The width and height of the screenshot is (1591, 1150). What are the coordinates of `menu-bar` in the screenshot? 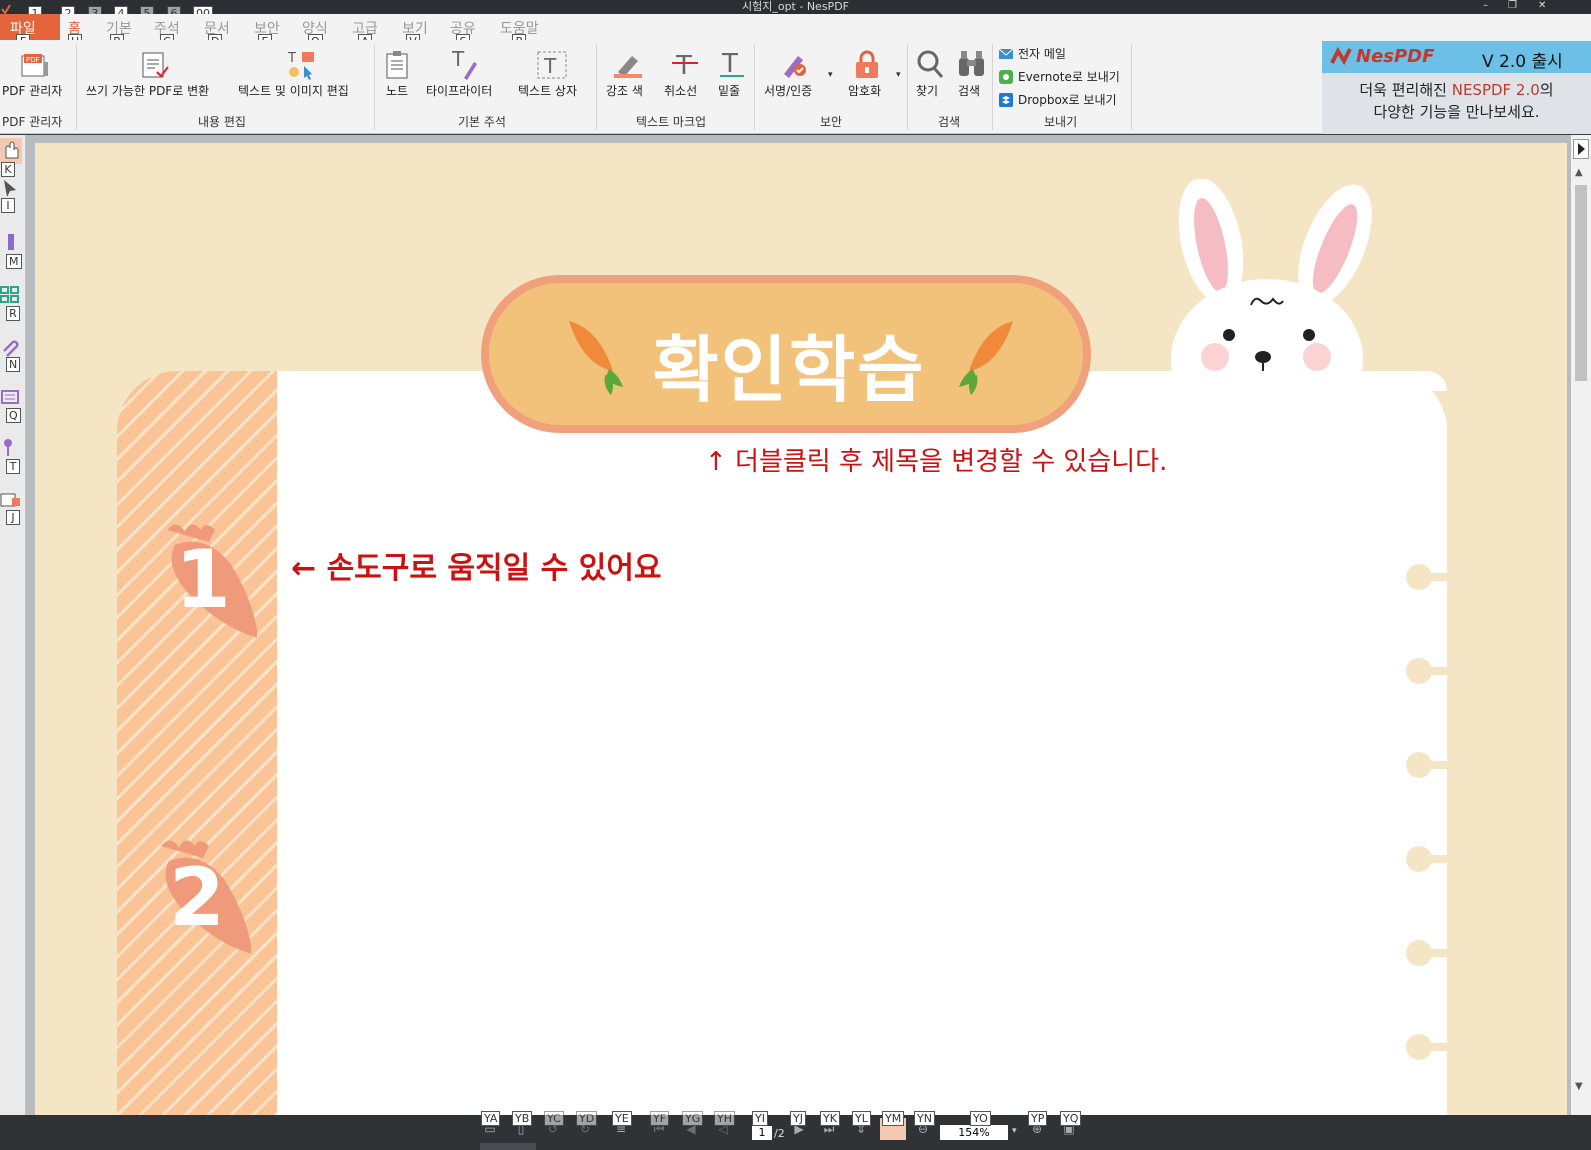 It's located at (795, 27).